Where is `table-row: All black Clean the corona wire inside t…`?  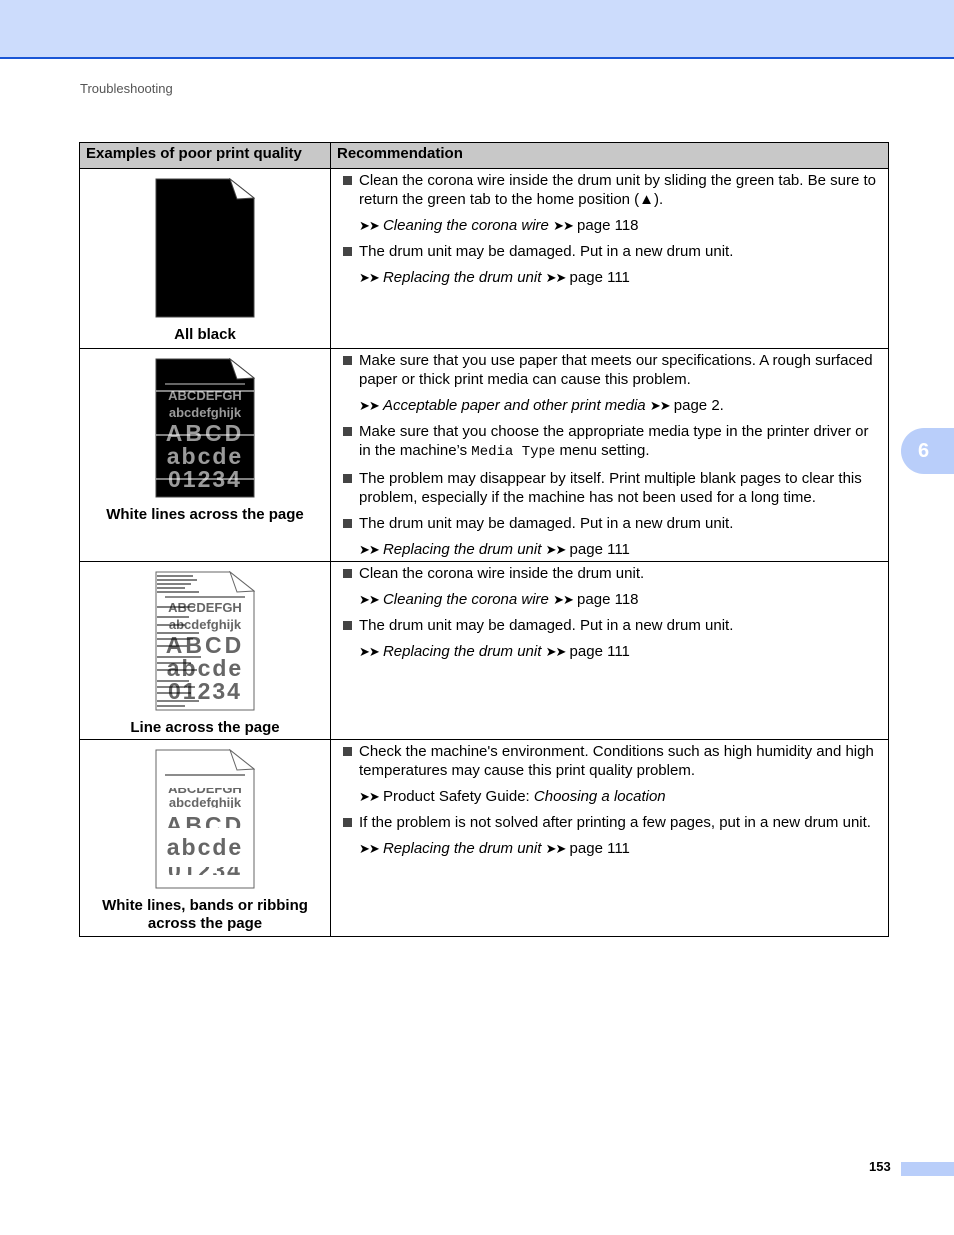 table-row: All black Clean the corona wire inside t… is located at coordinates (484, 258).